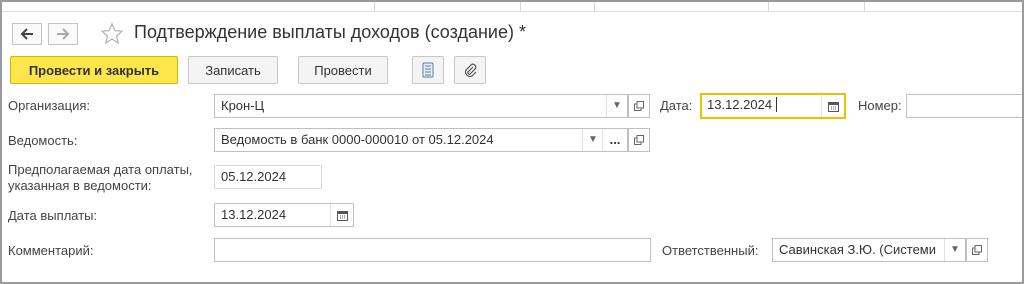 This screenshot has height=284, width=1024. I want to click on statement-dropdown: ▼, so click(592, 140).